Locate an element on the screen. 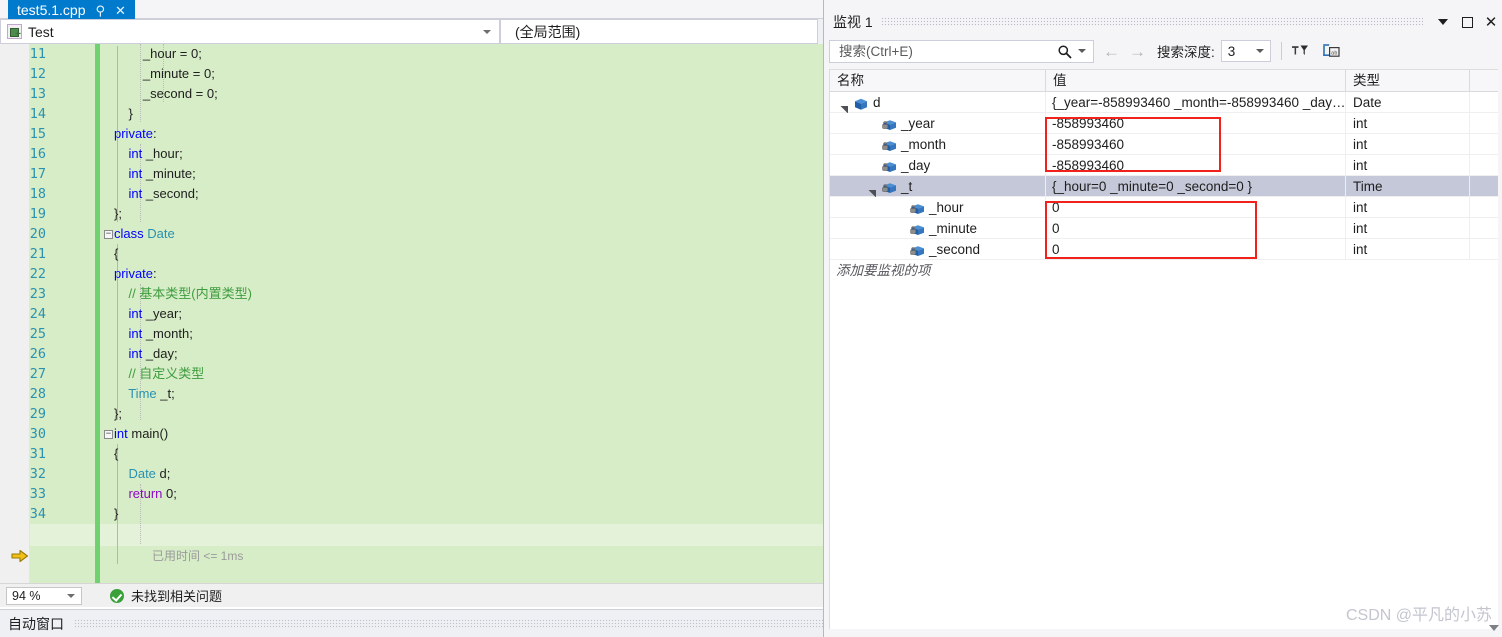  watch-row-name-cell: _hour is located at coordinates (938, 207).